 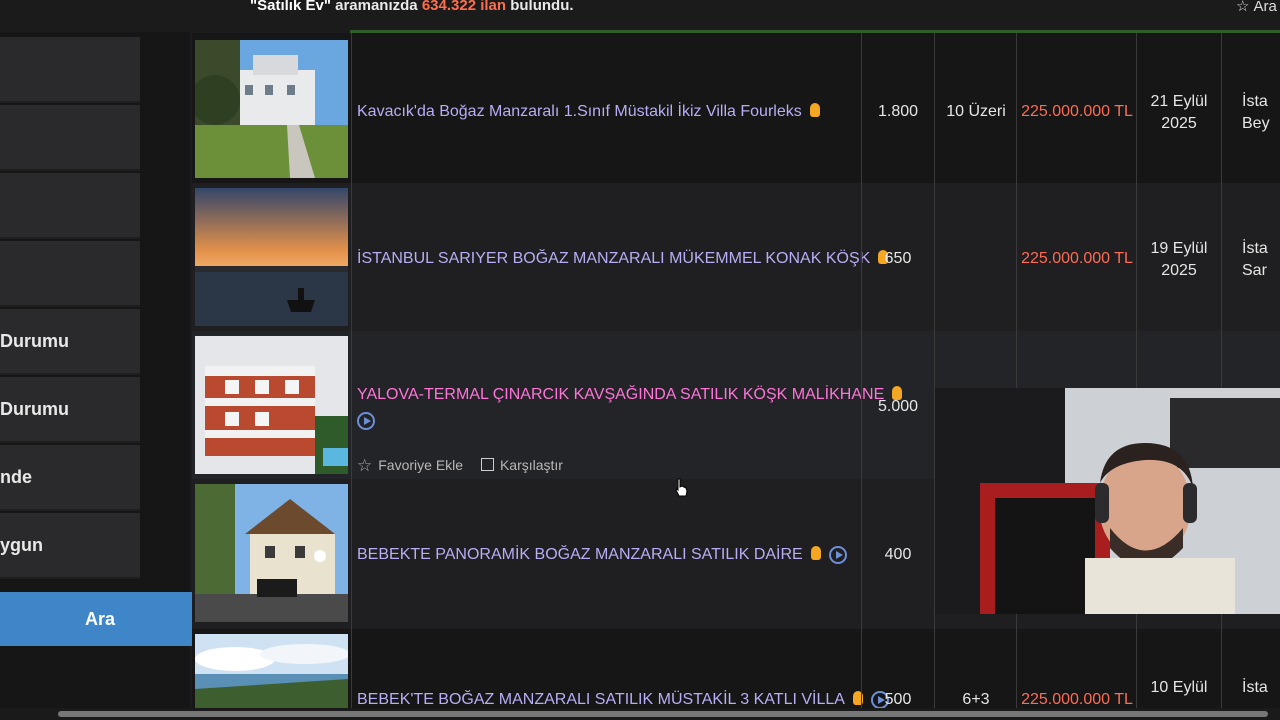 I want to click on save-search-button: ☆ Ara, so click(x=1256, y=7).